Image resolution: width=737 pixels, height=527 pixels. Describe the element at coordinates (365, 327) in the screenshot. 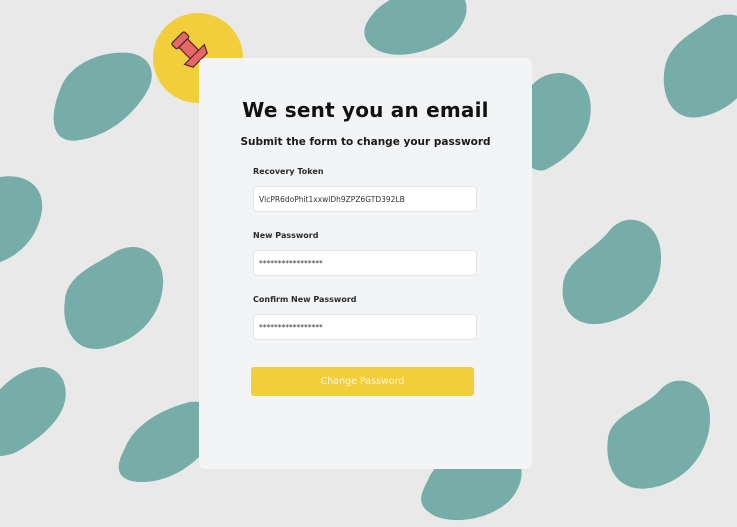

I see `confirm-password-field` at that location.